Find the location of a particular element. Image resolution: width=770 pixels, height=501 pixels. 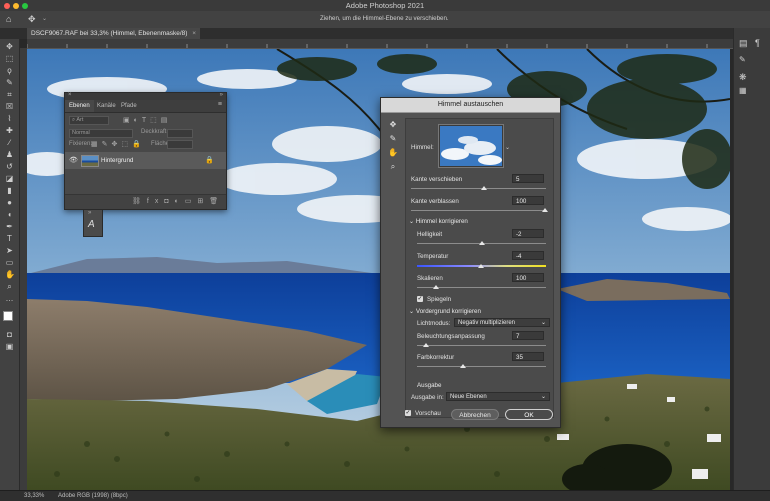

panel-menu-icon: ≡ is located at coordinates (220, 104).